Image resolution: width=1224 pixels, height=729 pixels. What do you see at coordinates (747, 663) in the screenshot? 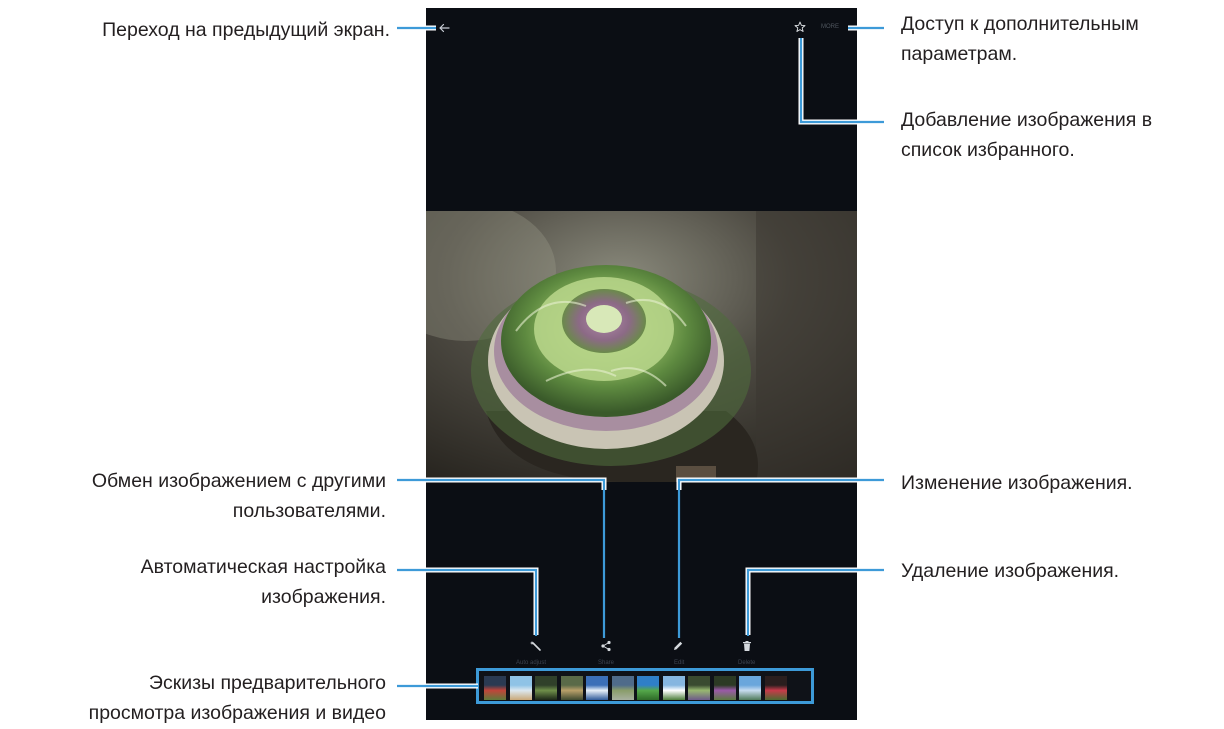
I see `delete-label: Delete` at bounding box center [747, 663].